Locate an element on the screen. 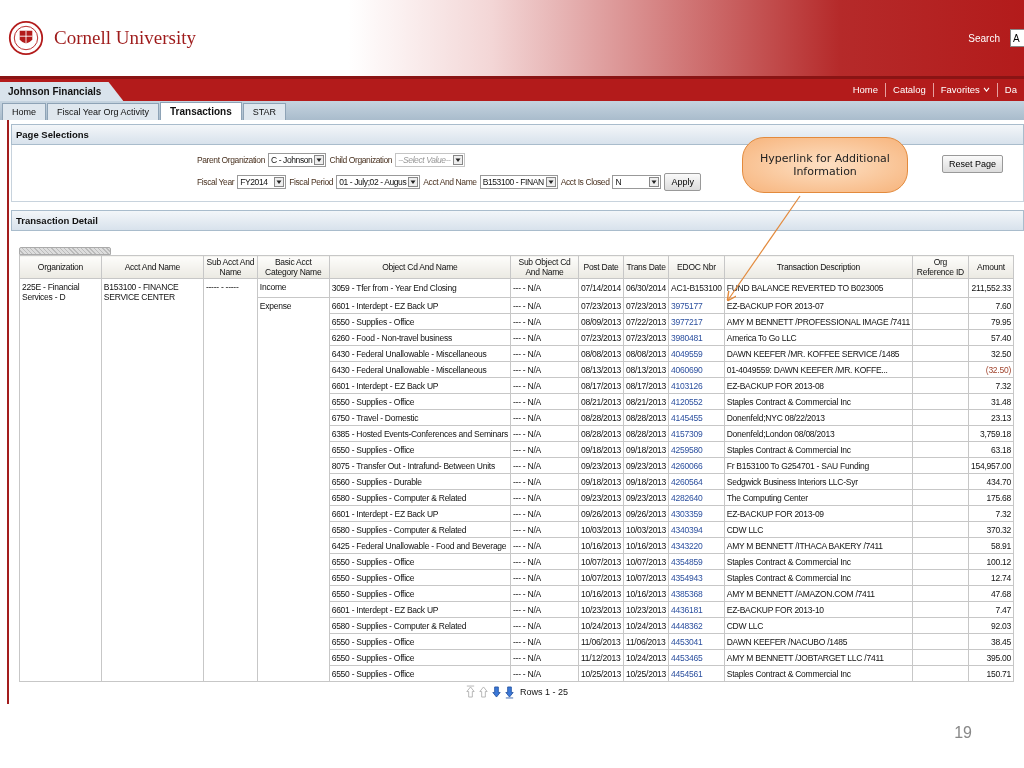 This screenshot has width=1024, height=768. table-cell: The Computing Center is located at coordinates (818, 497).